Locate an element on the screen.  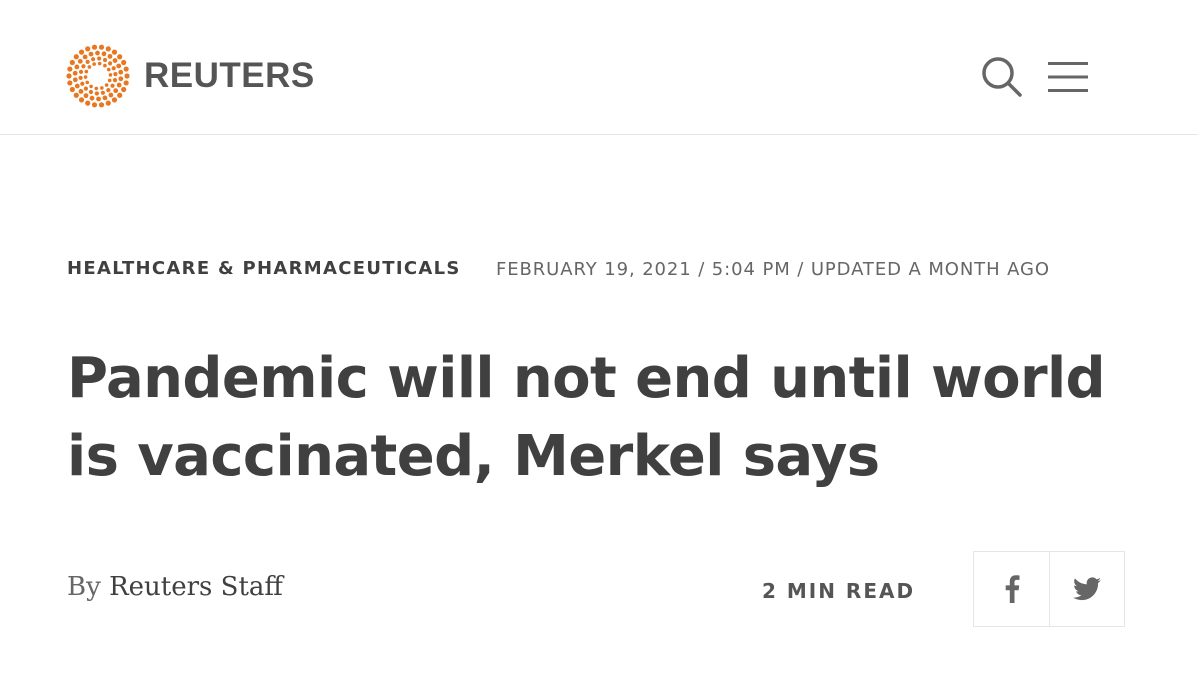
reuters-dot-circle-logo-icon is located at coordinates (98, 76).